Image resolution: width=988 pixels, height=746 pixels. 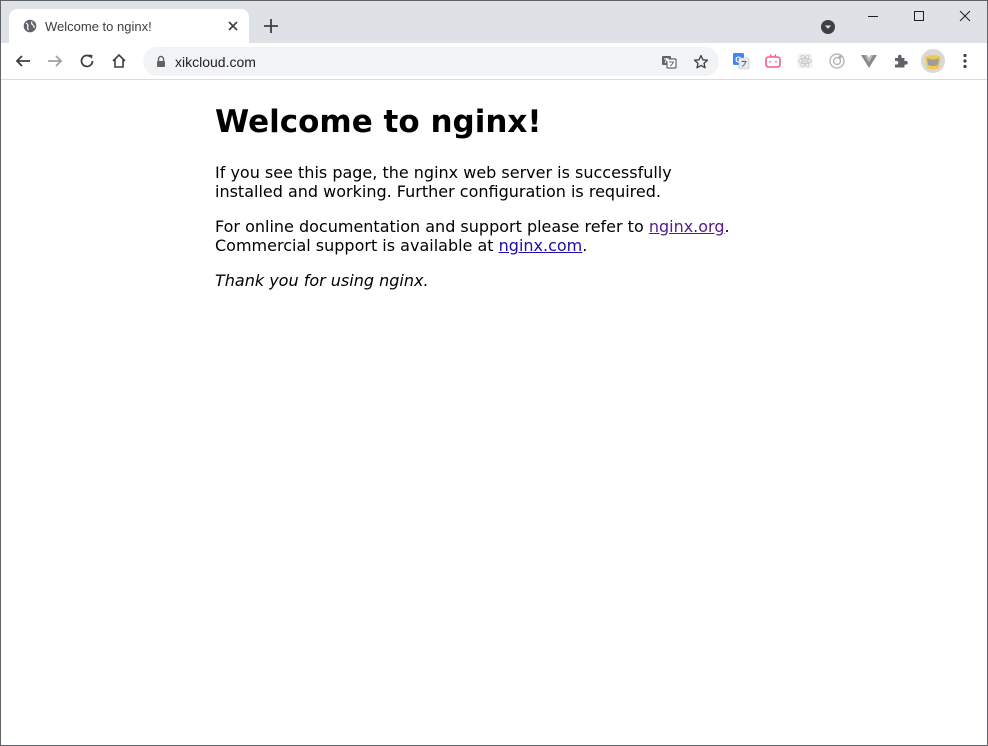 I want to click on tab-strip: Welcome to nginx!, so click(x=494, y=22).